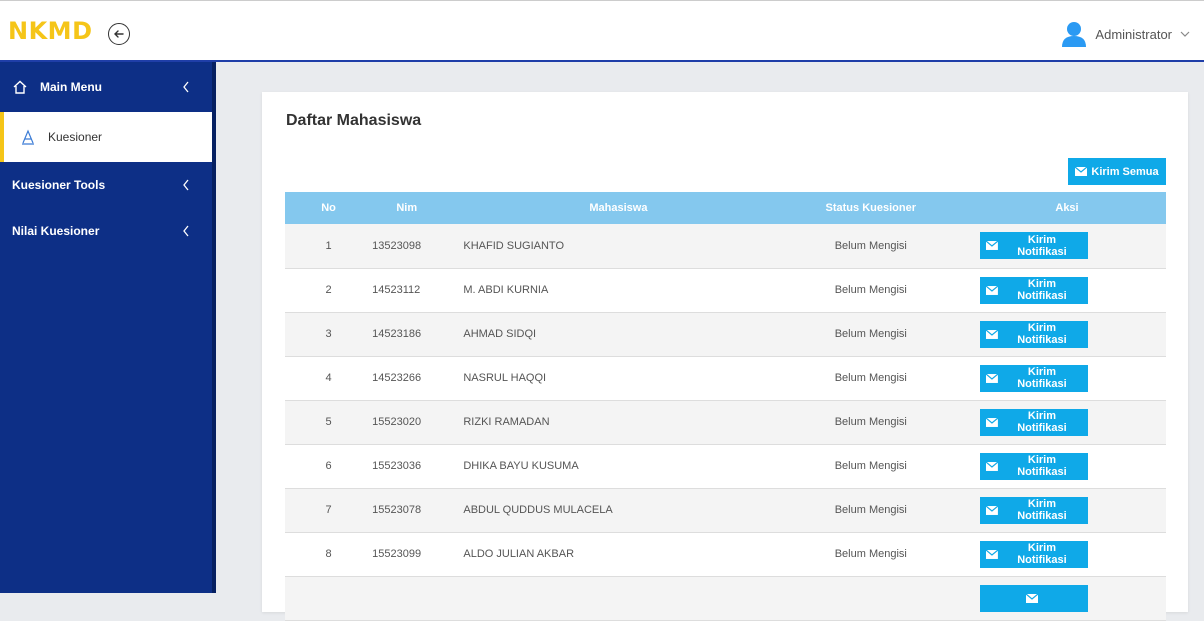  Describe the element at coordinates (519, 554) in the screenshot. I see `cell-mahasiswa: ALDO JULIAN AKBAR` at that location.